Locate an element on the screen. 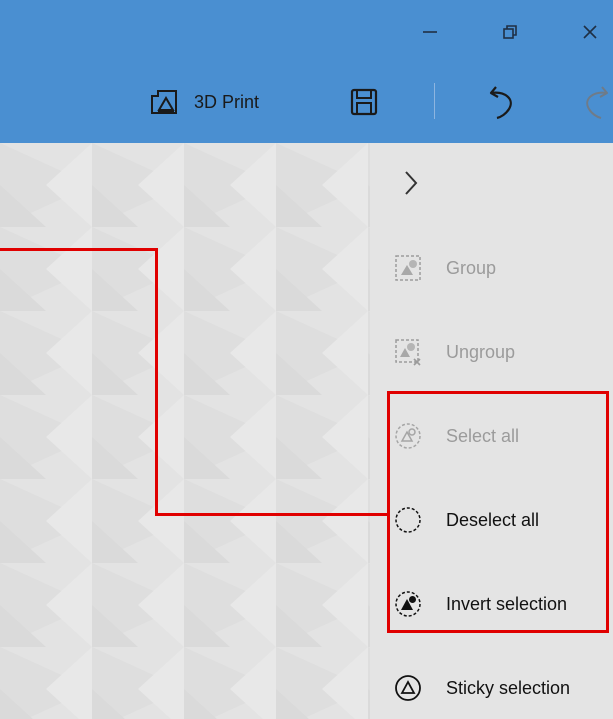 The height and width of the screenshot is (719, 613). chevron-right-icon is located at coordinates (411, 183).